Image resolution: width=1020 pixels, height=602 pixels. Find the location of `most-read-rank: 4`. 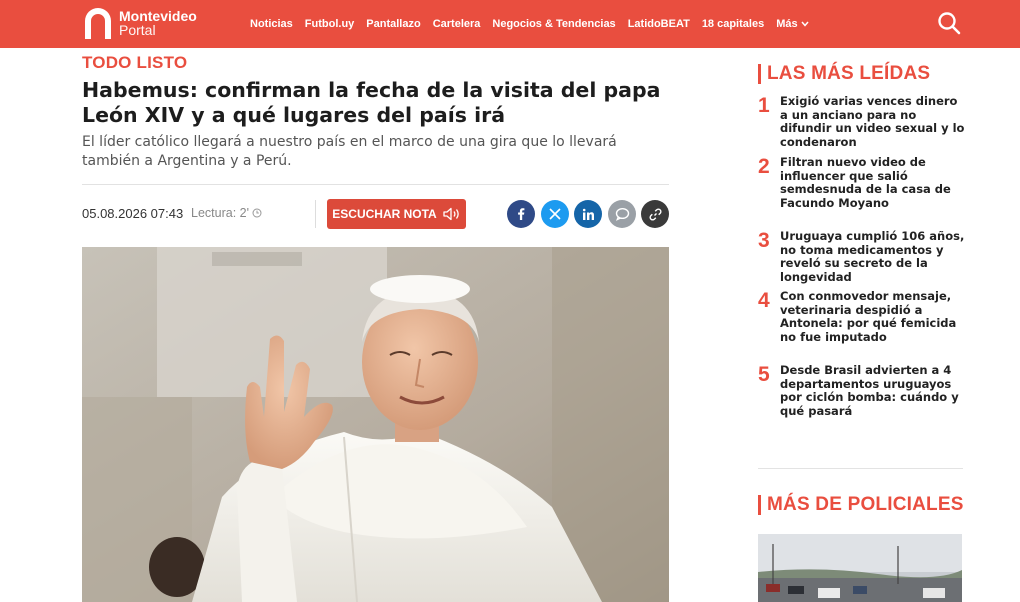

most-read-rank: 4 is located at coordinates (764, 300).